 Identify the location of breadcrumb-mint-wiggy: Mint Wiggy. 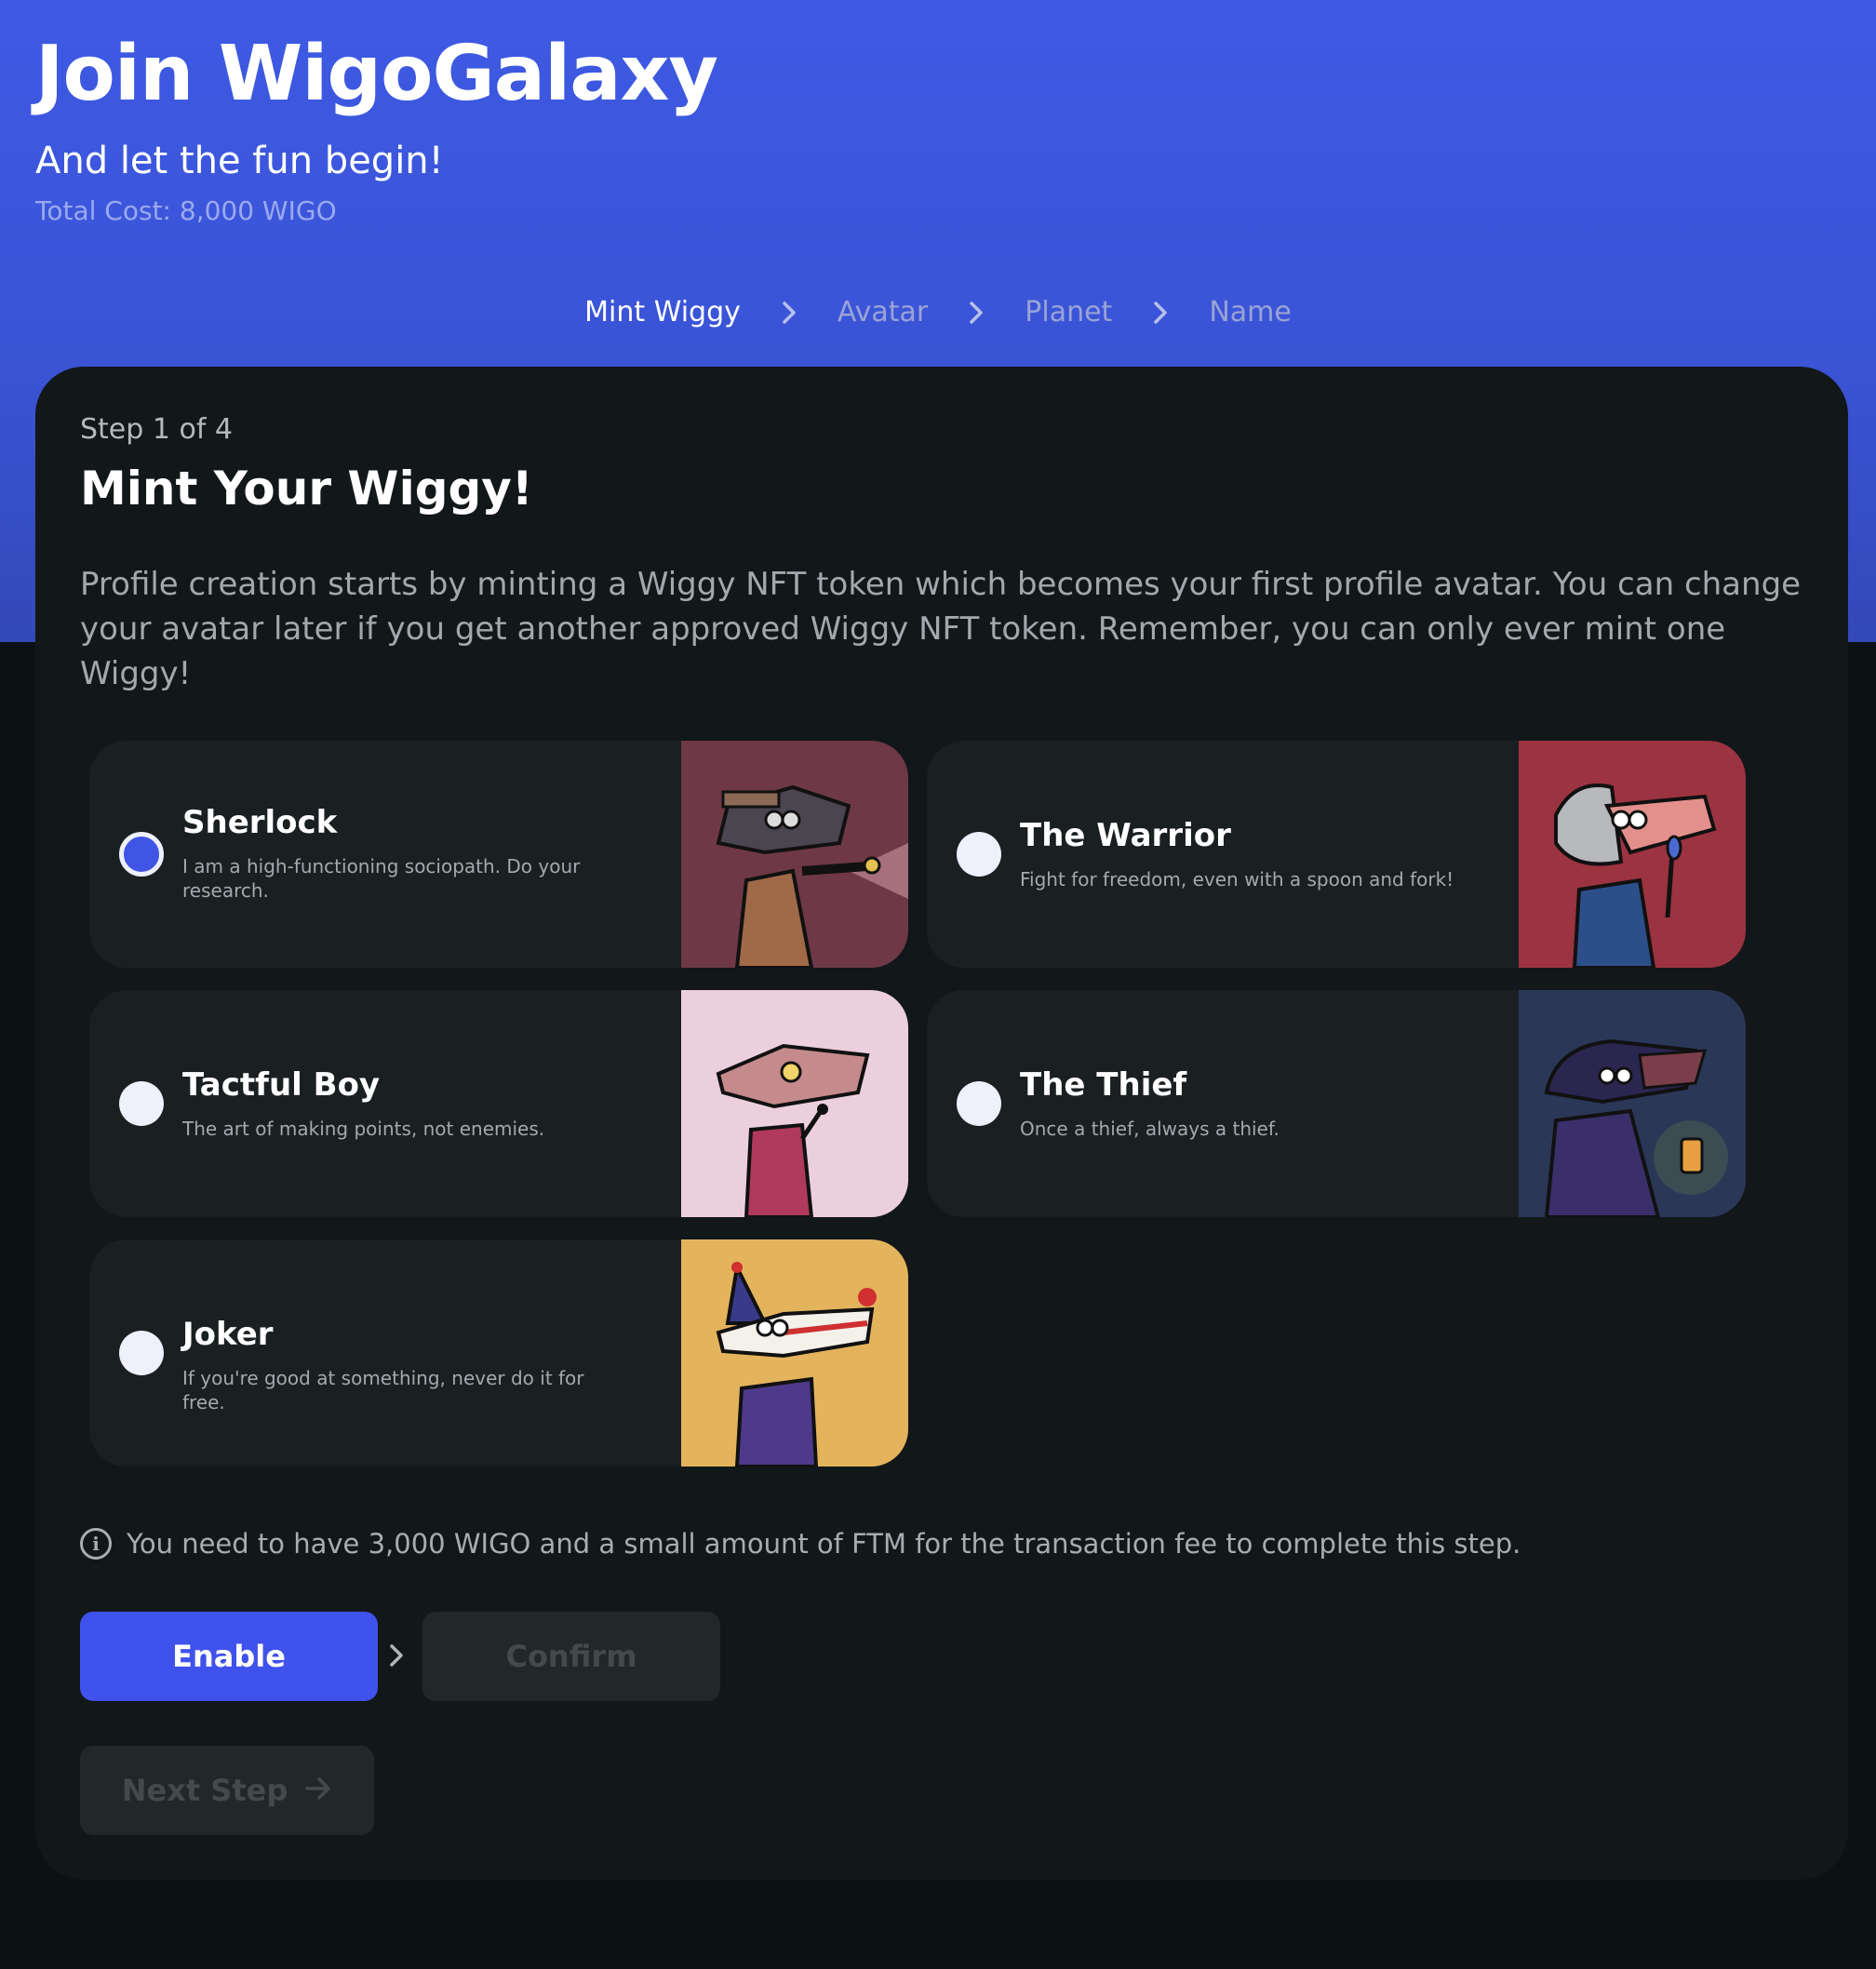
(662, 312).